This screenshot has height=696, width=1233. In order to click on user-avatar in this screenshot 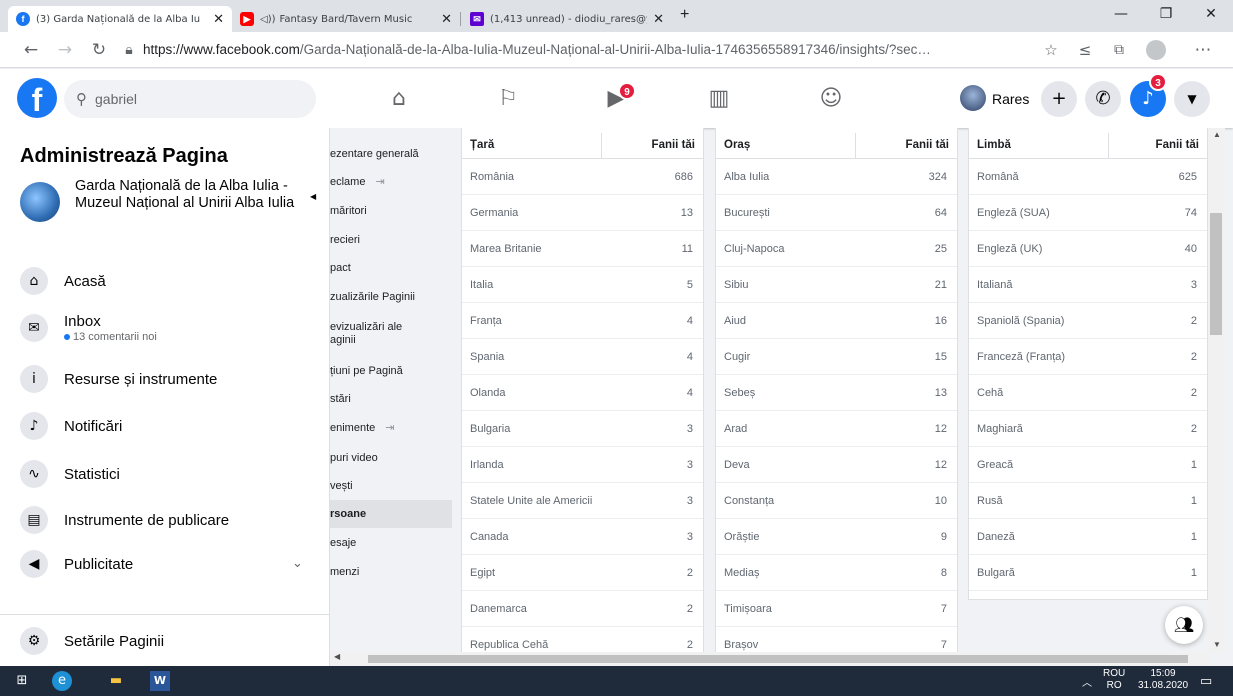, I will do `click(973, 98)`.